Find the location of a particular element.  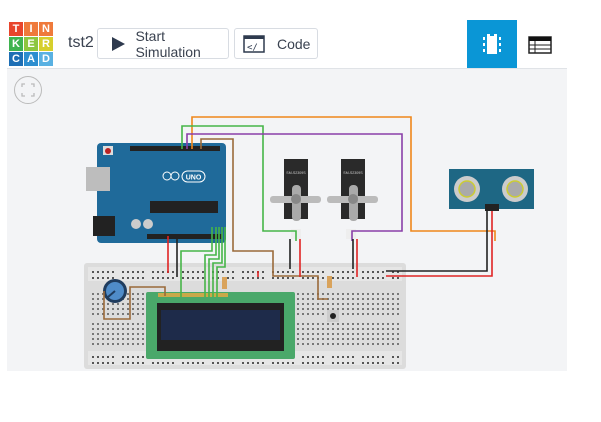

code-editor-icon: </ is located at coordinates (254, 43).